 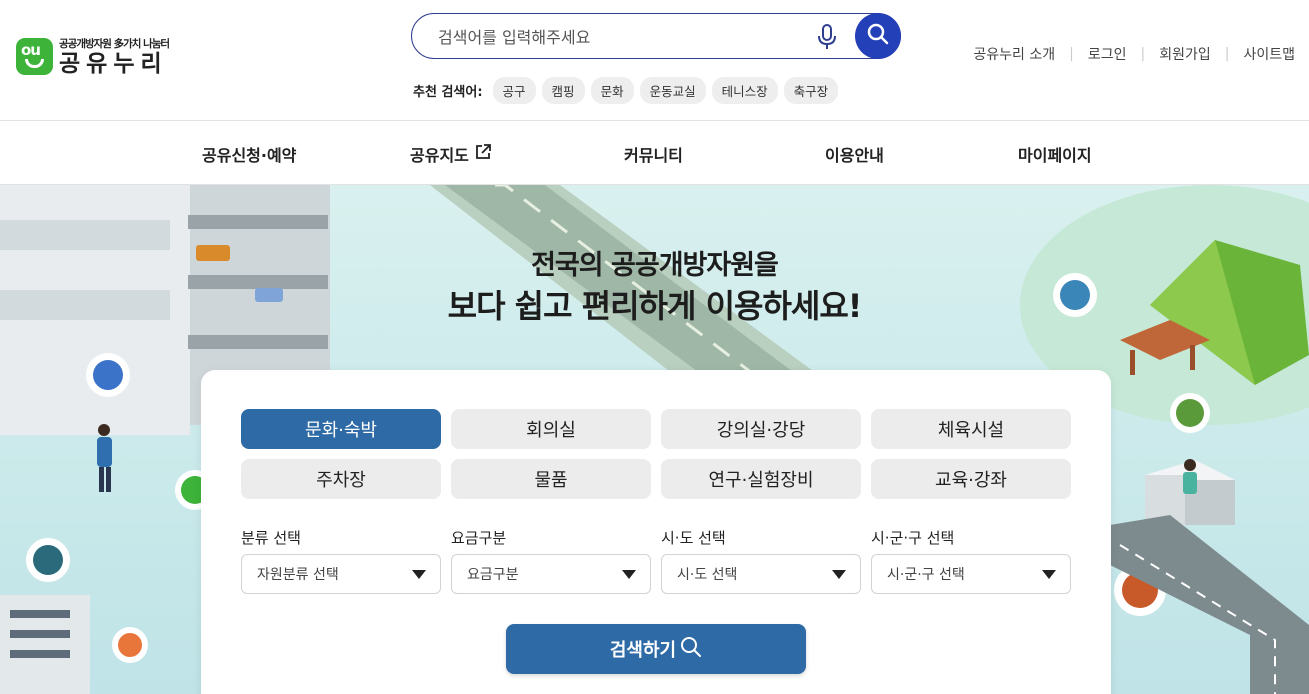 I want to click on select-value: 시·도 선택, so click(x=707, y=575).